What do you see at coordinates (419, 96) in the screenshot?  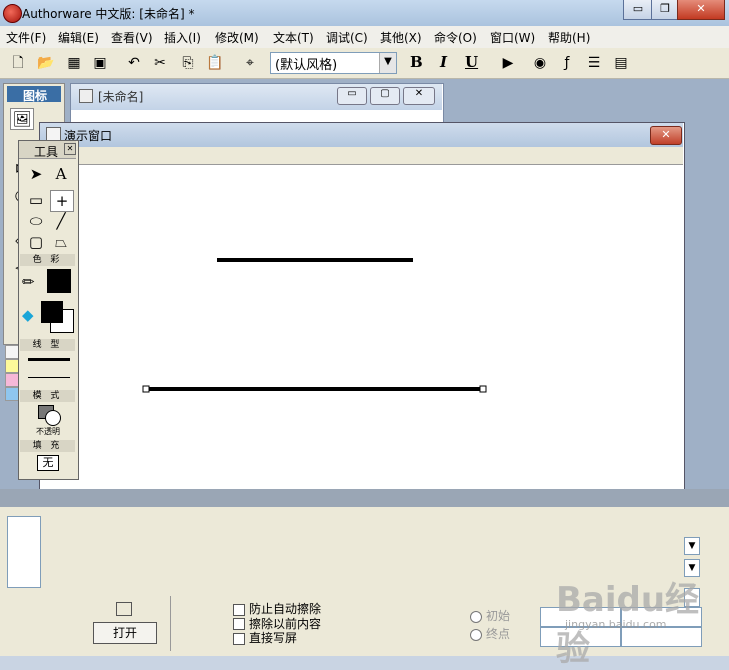 I see `flowline-close-button: ✕` at bounding box center [419, 96].